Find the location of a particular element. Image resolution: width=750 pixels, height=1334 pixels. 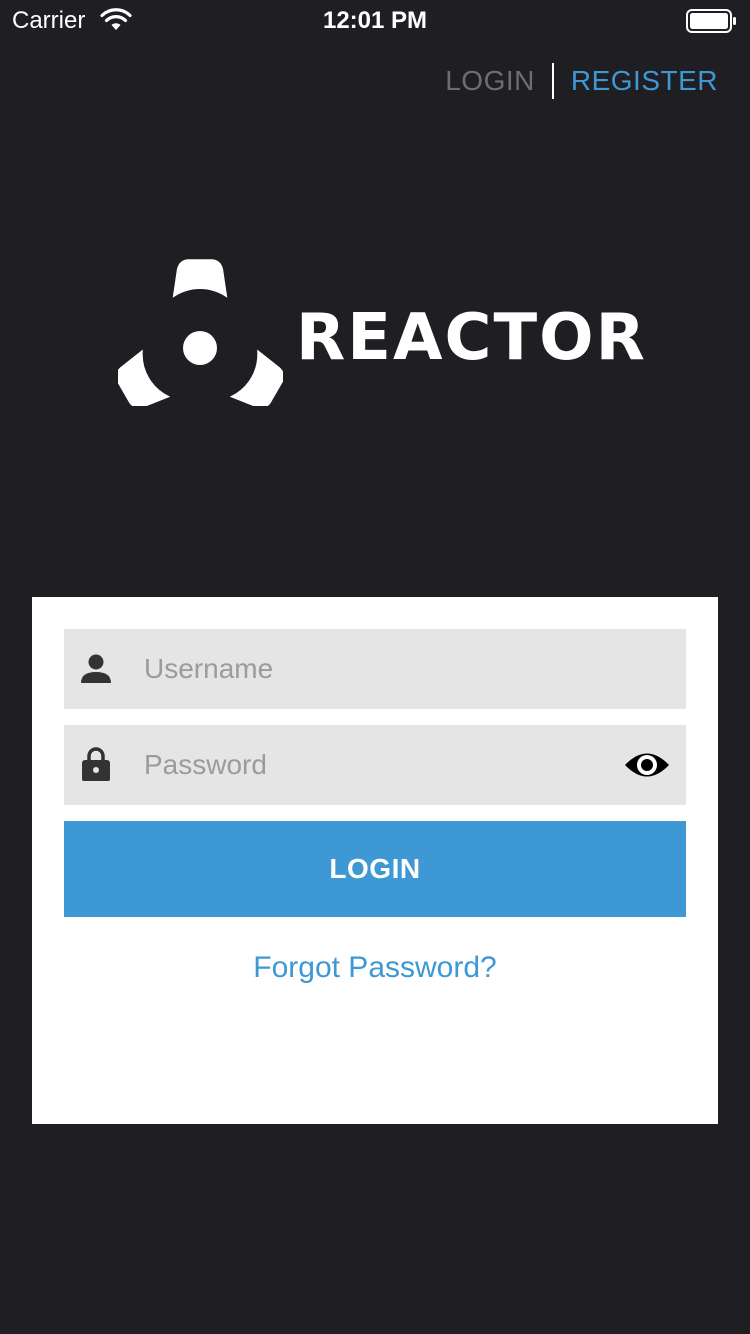

login-button: LOGIN is located at coordinates (375, 869).